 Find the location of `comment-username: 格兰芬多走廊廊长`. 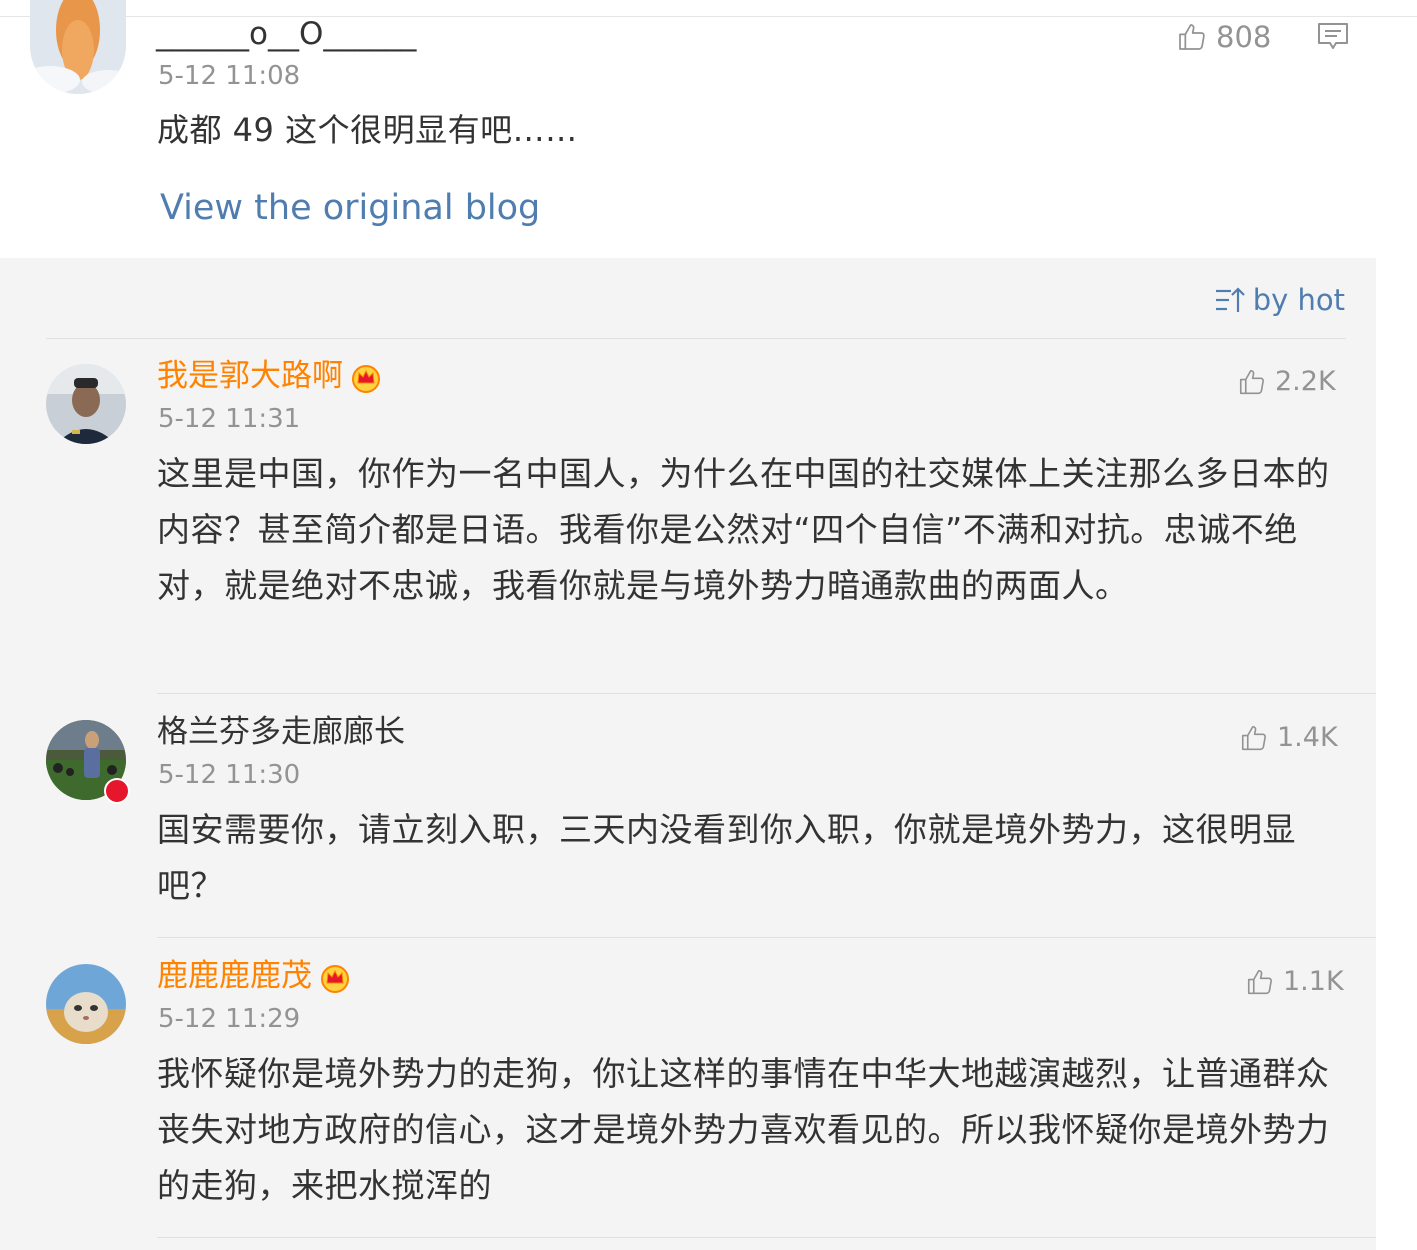

comment-username: 格兰芬多走廊廊长 is located at coordinates (281, 732).